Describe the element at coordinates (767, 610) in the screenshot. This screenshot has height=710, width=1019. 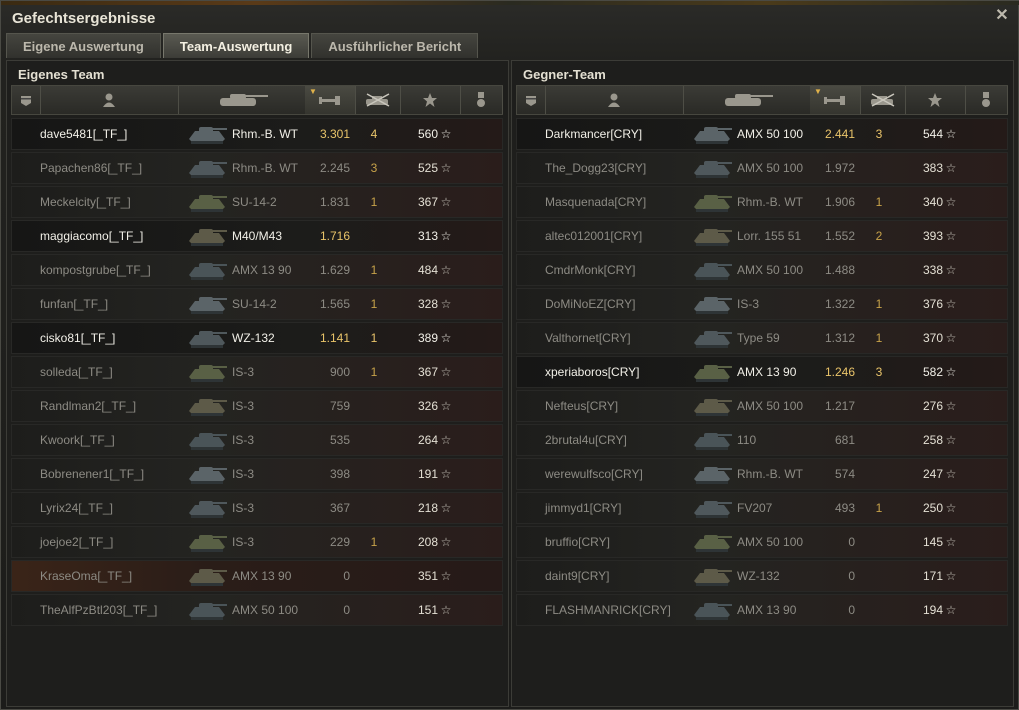
I see `vehicle-name: AMX 13 90` at that location.